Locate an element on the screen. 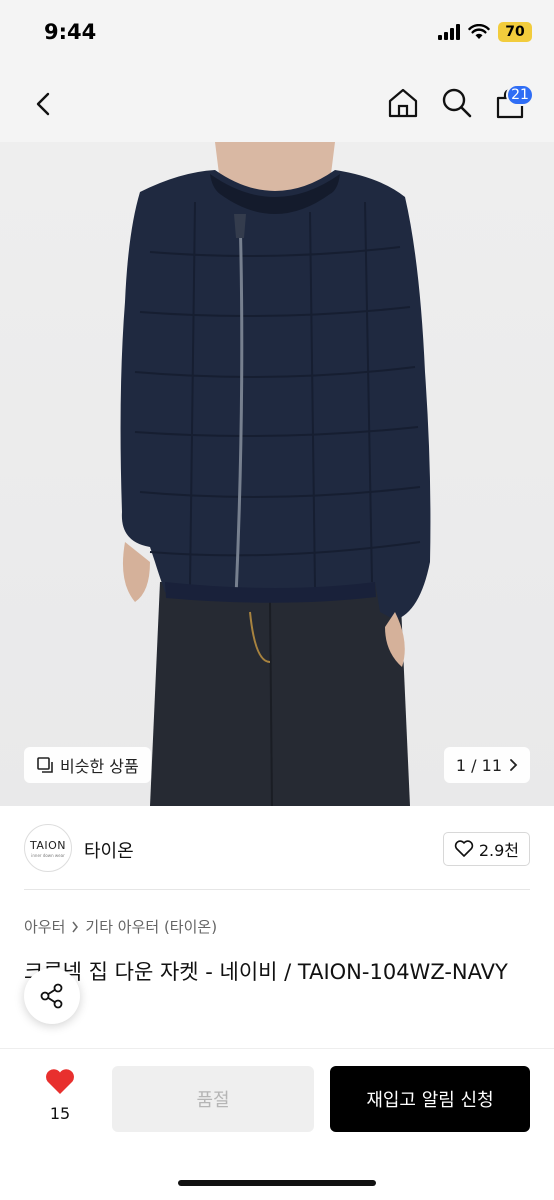 This screenshot has height=1200, width=554. brand-row: TAION inner down wear 타이온 2.9천 is located at coordinates (277, 848).